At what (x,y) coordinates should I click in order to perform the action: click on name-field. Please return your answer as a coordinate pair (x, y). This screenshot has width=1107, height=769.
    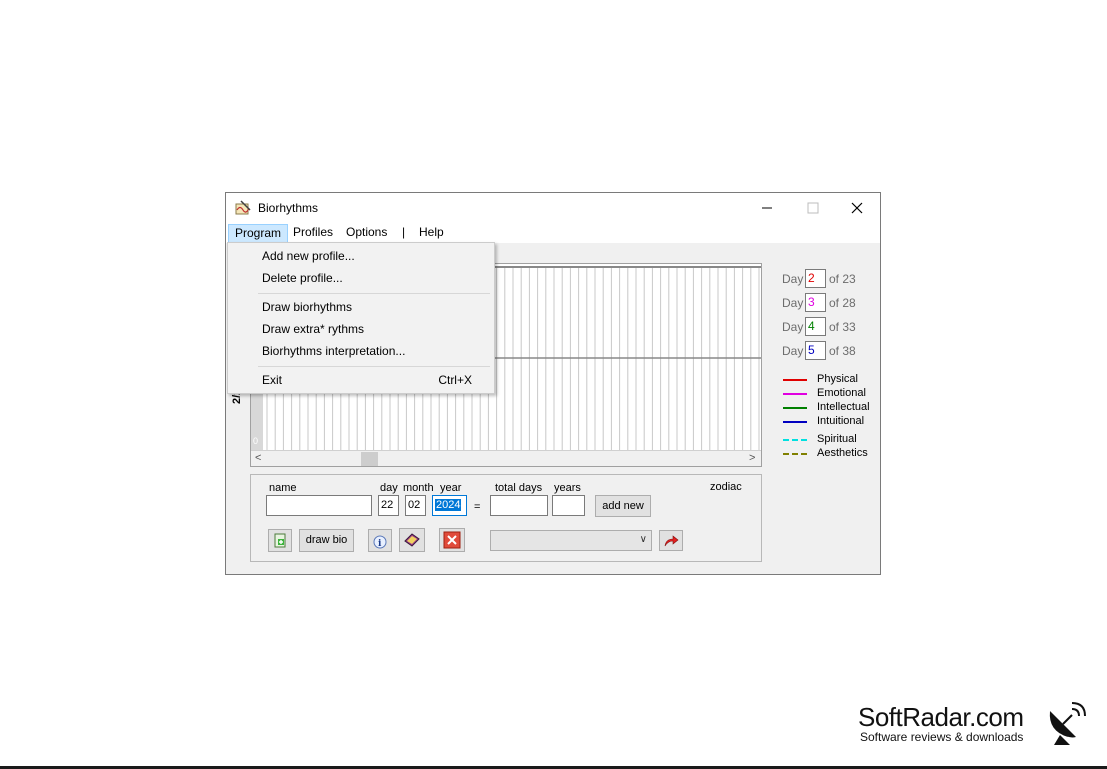
    Looking at the image, I should click on (319, 505).